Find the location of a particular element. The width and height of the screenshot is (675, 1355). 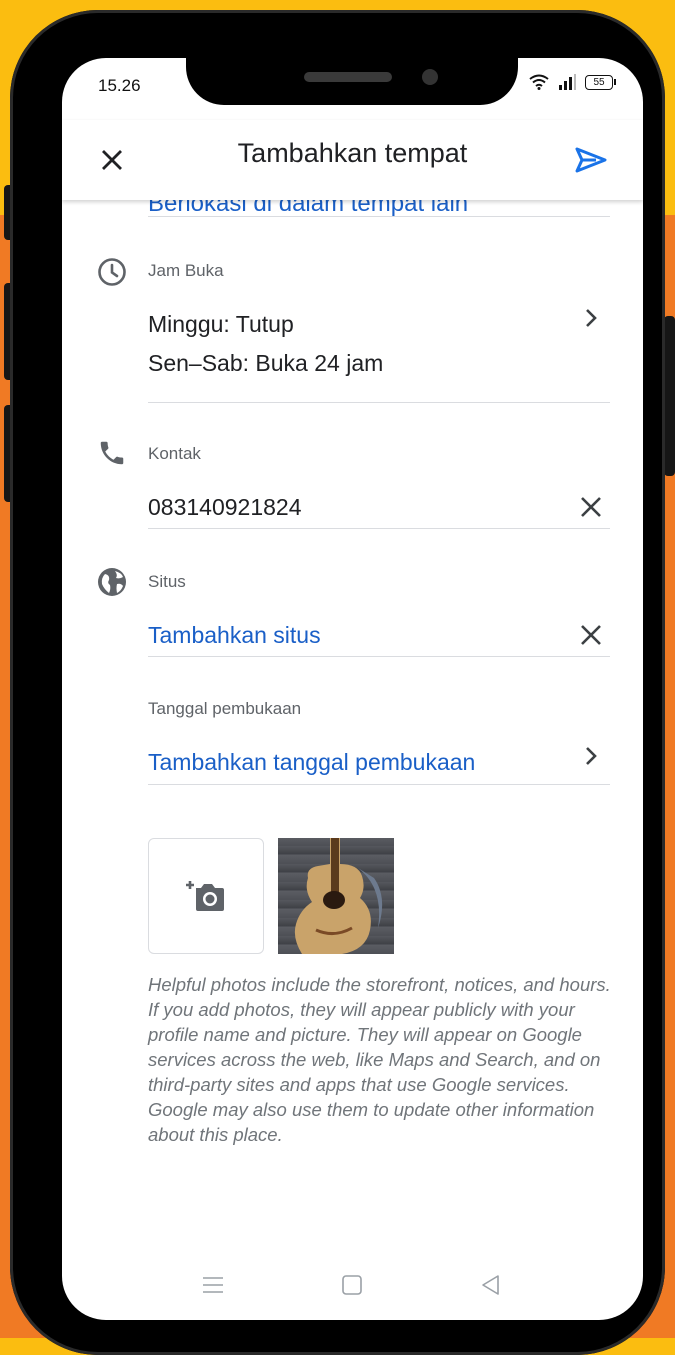

send-button is located at coordinates (591, 160).